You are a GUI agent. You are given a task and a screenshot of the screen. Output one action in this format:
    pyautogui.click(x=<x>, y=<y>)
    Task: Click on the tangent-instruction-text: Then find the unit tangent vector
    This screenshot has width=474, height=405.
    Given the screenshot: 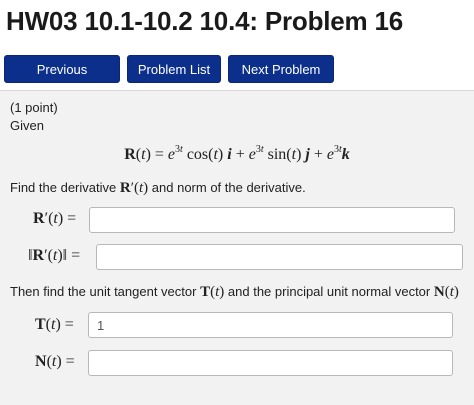 What is the action you would take?
    pyautogui.click(x=103, y=291)
    